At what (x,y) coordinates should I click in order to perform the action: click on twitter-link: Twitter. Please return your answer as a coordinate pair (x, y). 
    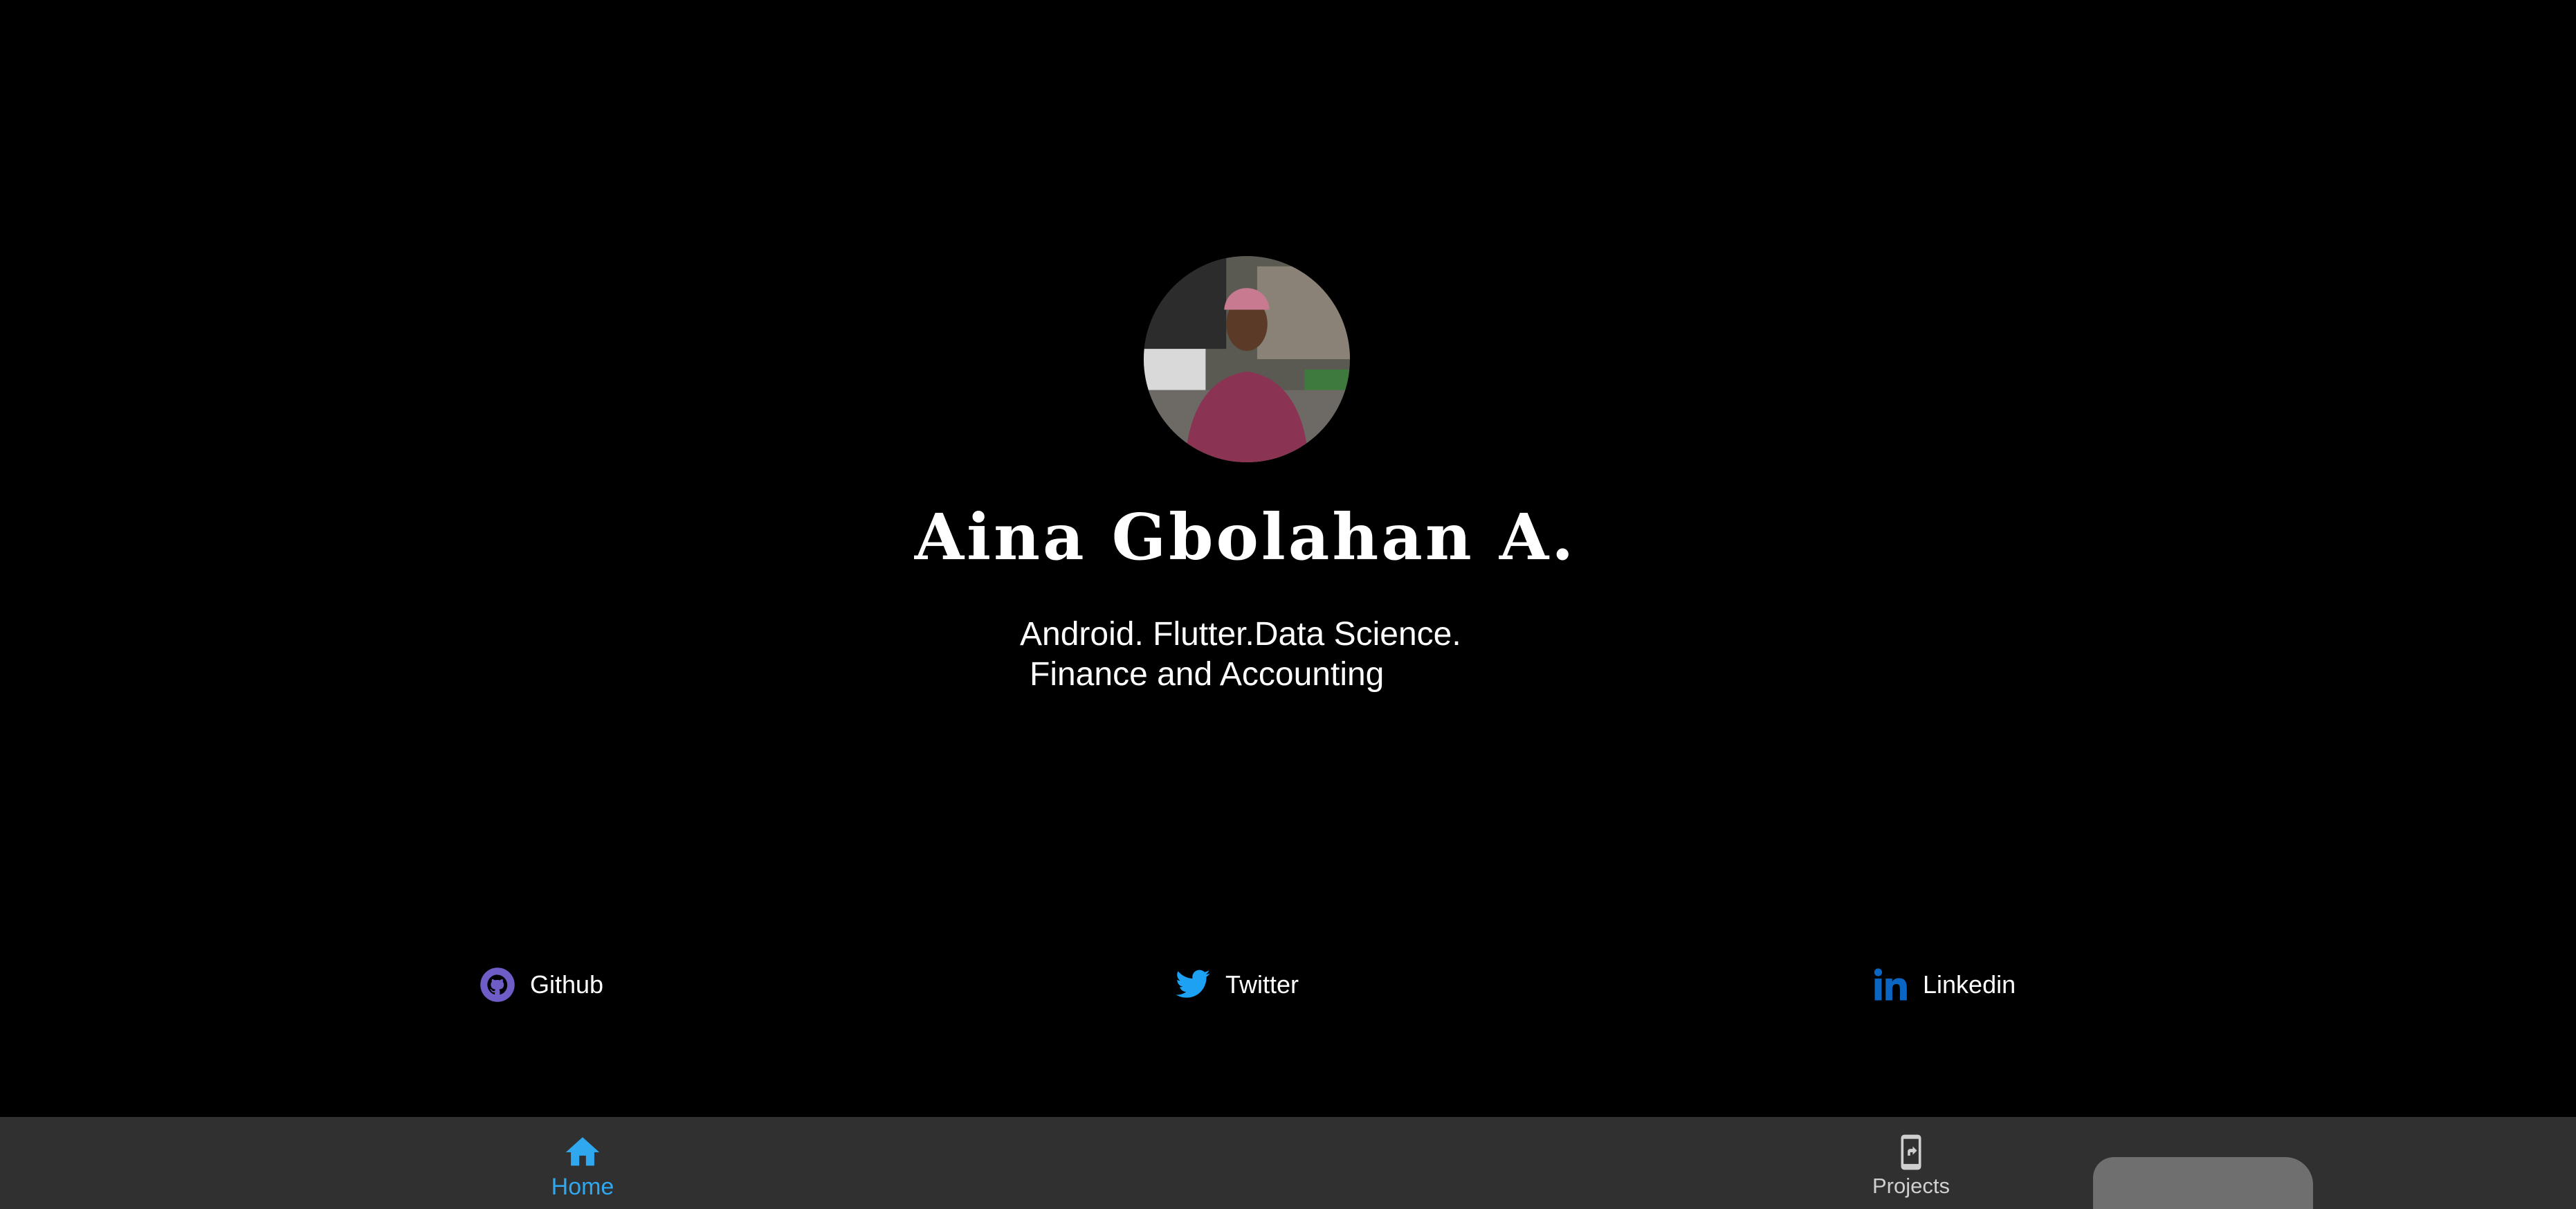
    Looking at the image, I should click on (1237, 985).